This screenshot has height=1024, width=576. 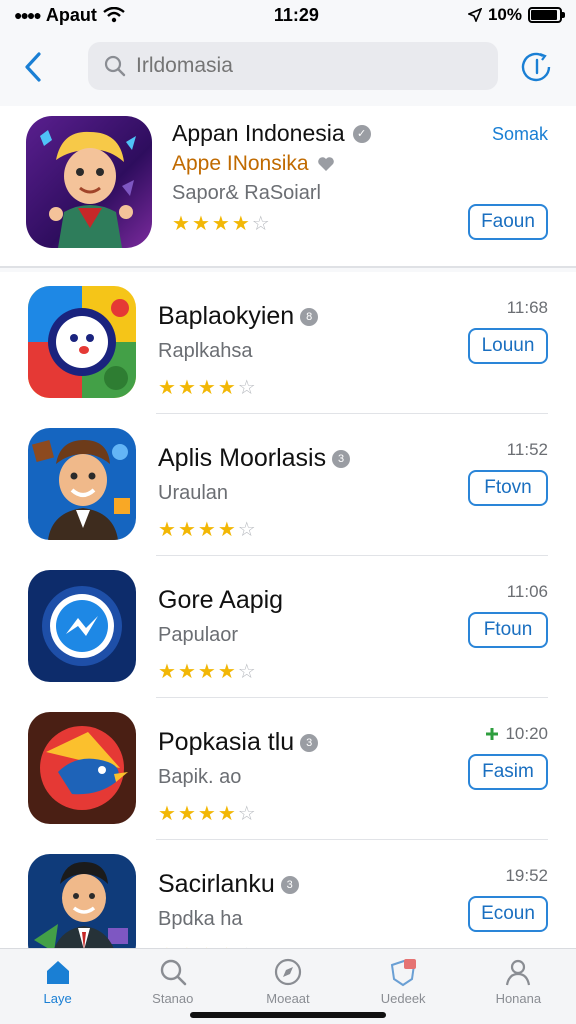 I want to click on list-item: Gore Aapig Papulaor ★ ★ ★ ★ ☆ 11:06 Ftoun, so click(x=288, y=627).